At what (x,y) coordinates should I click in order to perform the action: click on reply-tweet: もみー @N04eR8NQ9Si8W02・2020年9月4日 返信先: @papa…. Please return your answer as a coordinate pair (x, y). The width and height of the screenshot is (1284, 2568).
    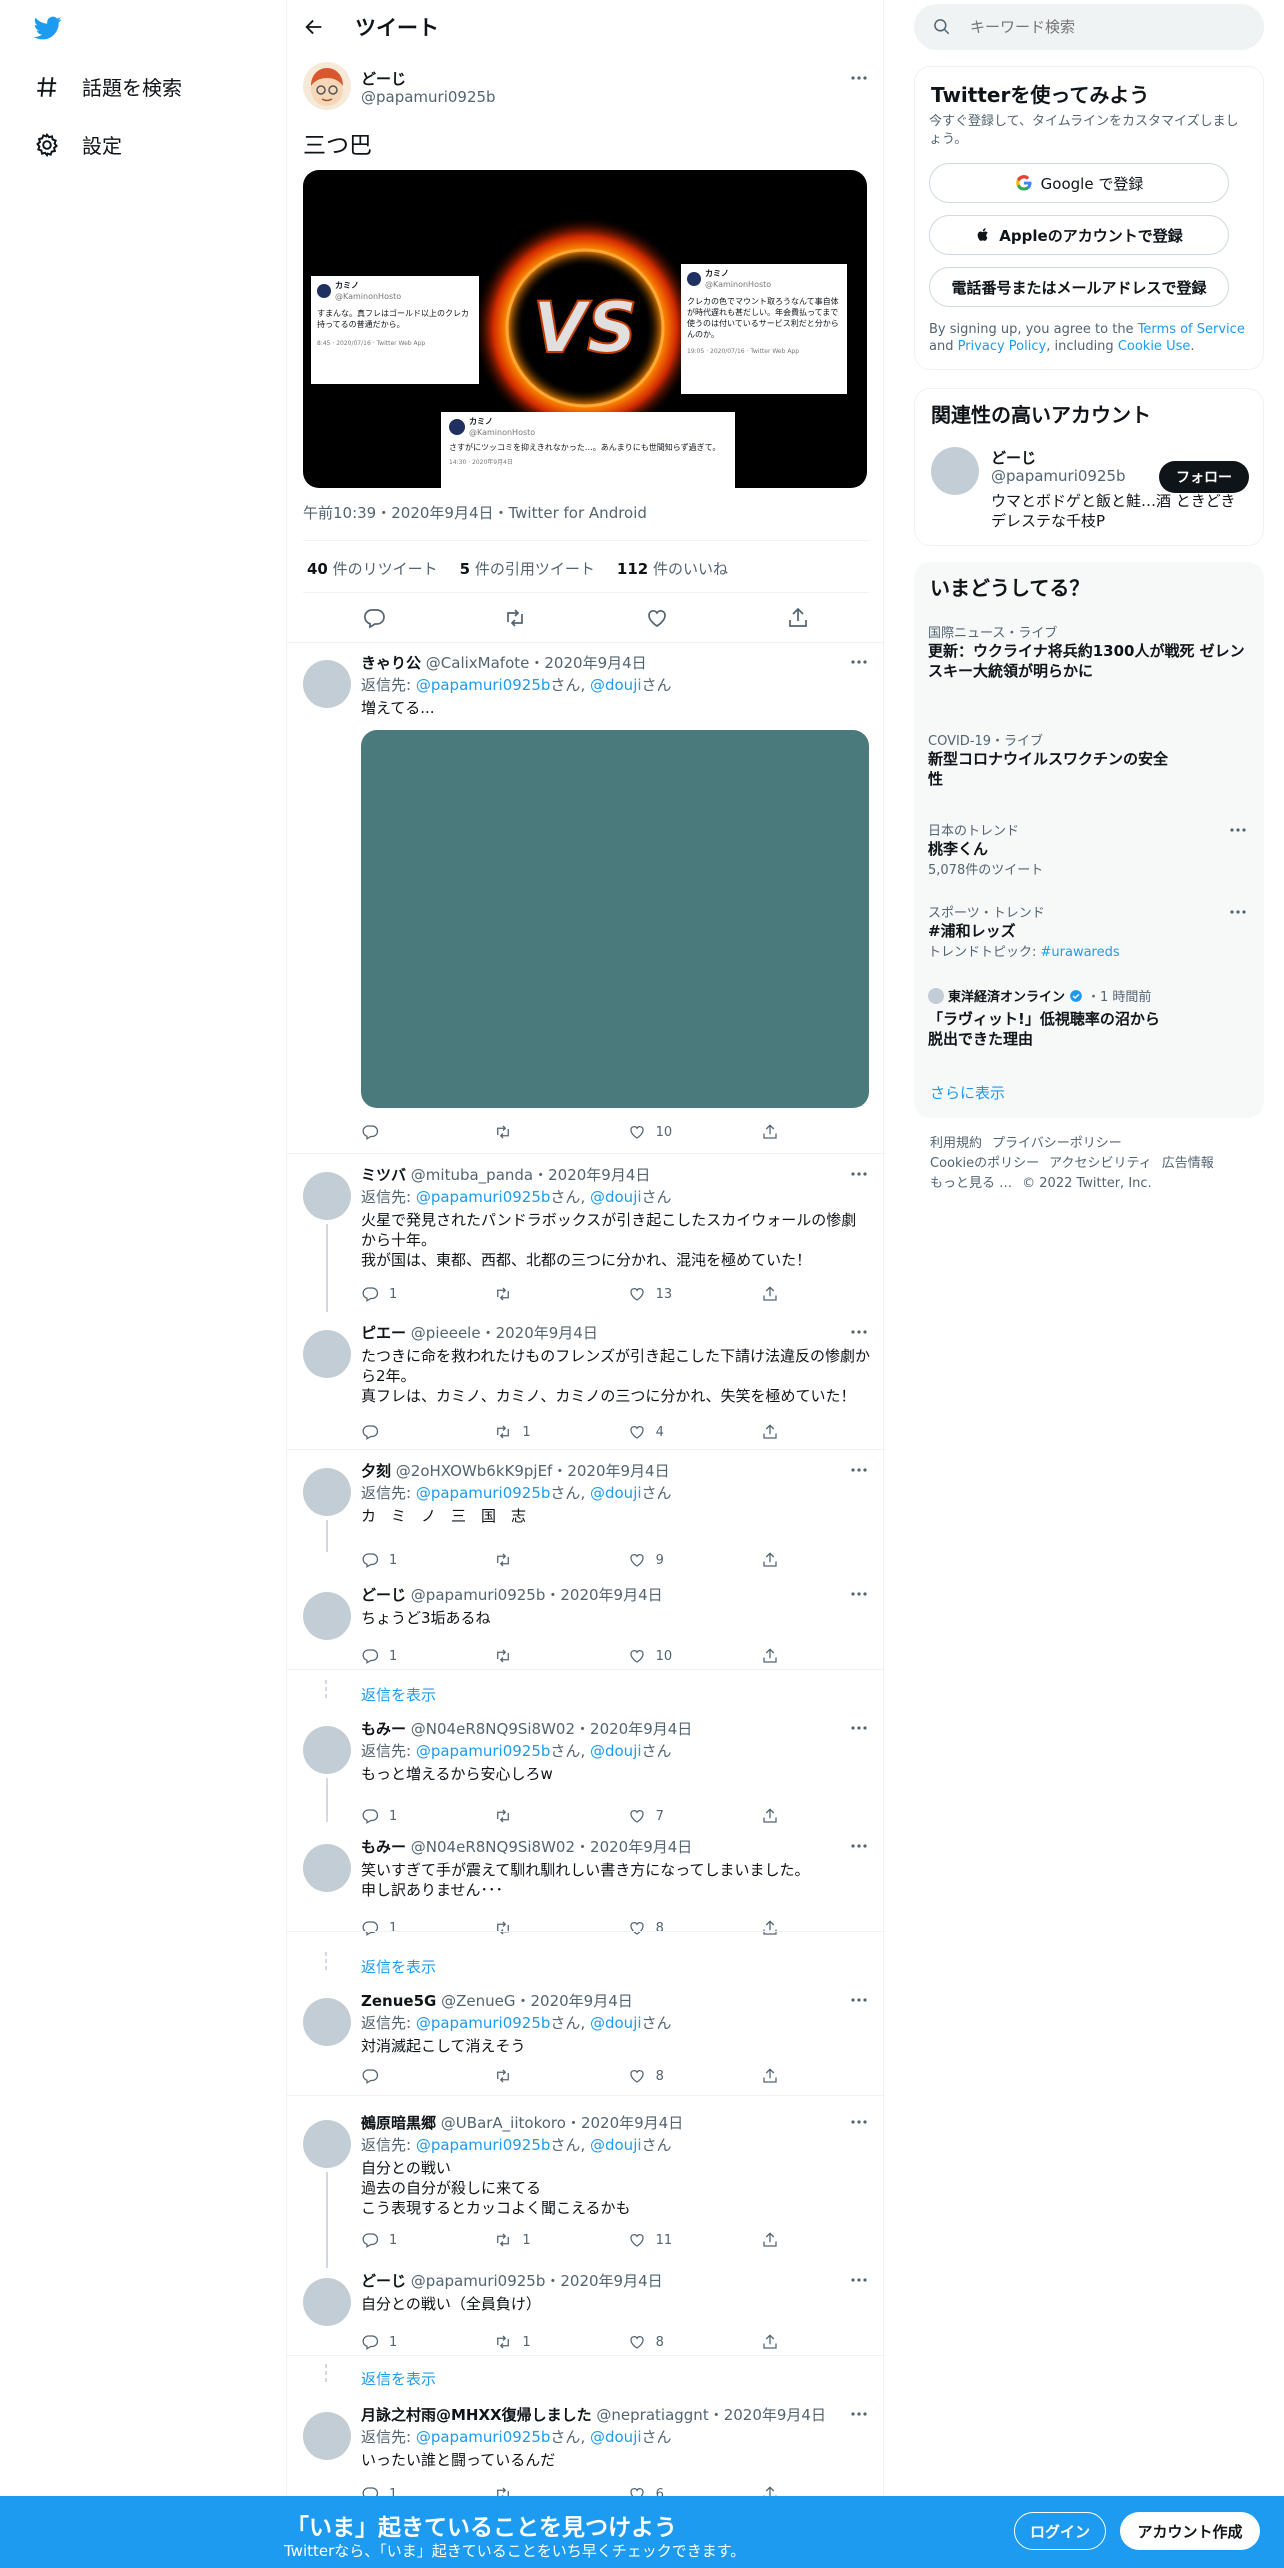
    Looking at the image, I should click on (586, 1769).